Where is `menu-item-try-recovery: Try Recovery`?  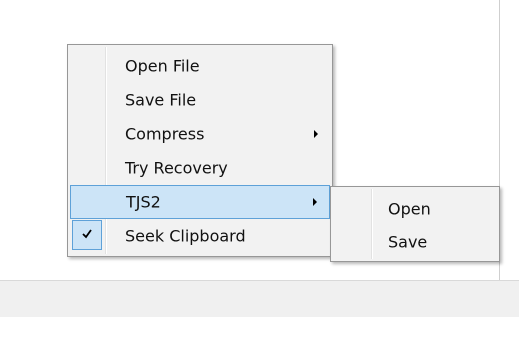
menu-item-try-recovery: Try Recovery is located at coordinates (200, 168).